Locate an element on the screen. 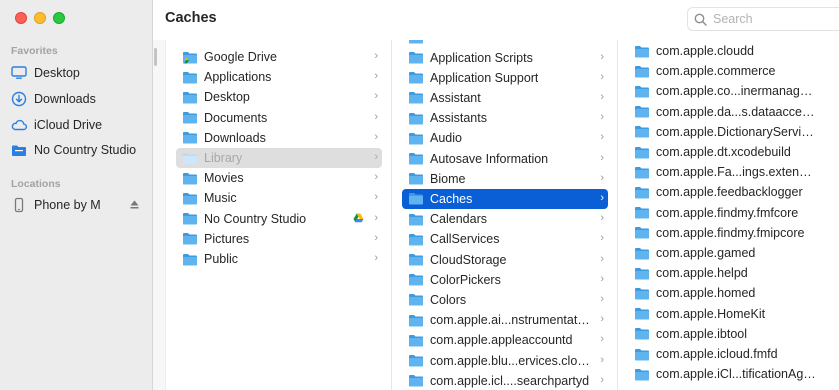 Image resolution: width=839 pixels, height=390 pixels. list-item: com.apple.ai...nstrumentation › is located at coordinates (505, 320).